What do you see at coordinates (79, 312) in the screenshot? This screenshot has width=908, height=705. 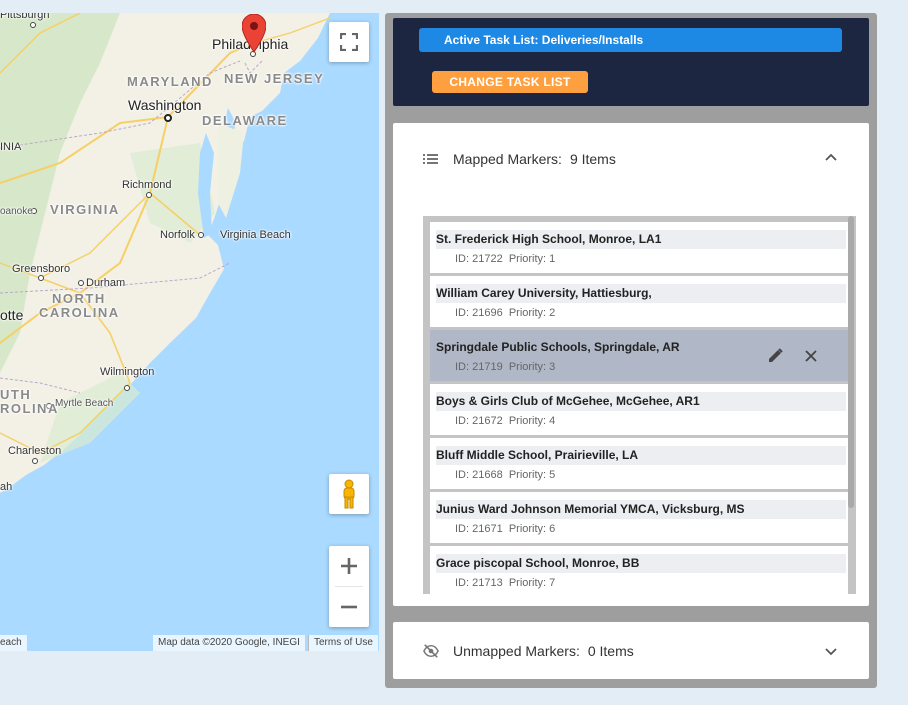 I see `map-label-carolina: CAROLINA` at bounding box center [79, 312].